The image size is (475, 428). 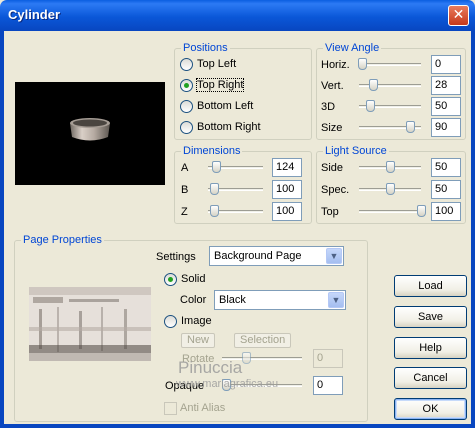 I want to click on image-radio: Image, so click(x=188, y=321).